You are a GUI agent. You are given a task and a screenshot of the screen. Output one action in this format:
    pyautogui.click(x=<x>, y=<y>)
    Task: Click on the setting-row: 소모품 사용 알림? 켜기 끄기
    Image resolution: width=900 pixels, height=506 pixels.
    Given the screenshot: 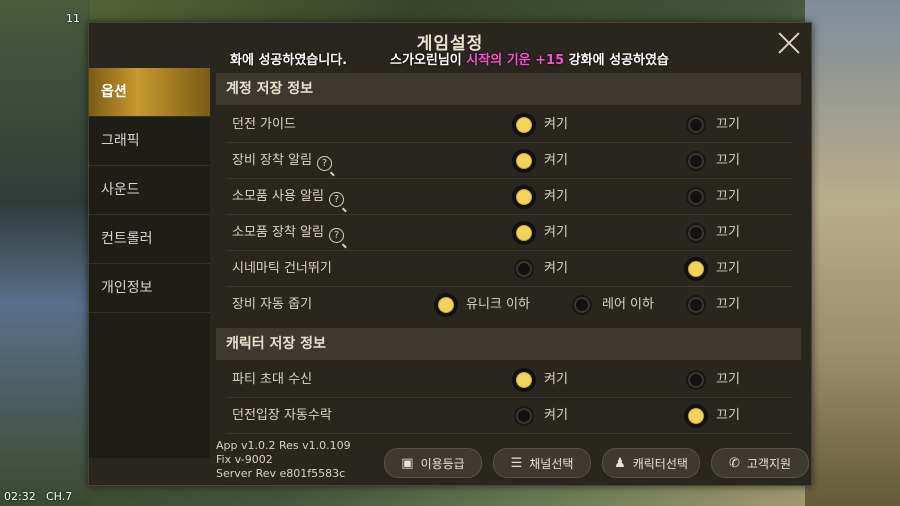 What is the action you would take?
    pyautogui.click(x=508, y=197)
    